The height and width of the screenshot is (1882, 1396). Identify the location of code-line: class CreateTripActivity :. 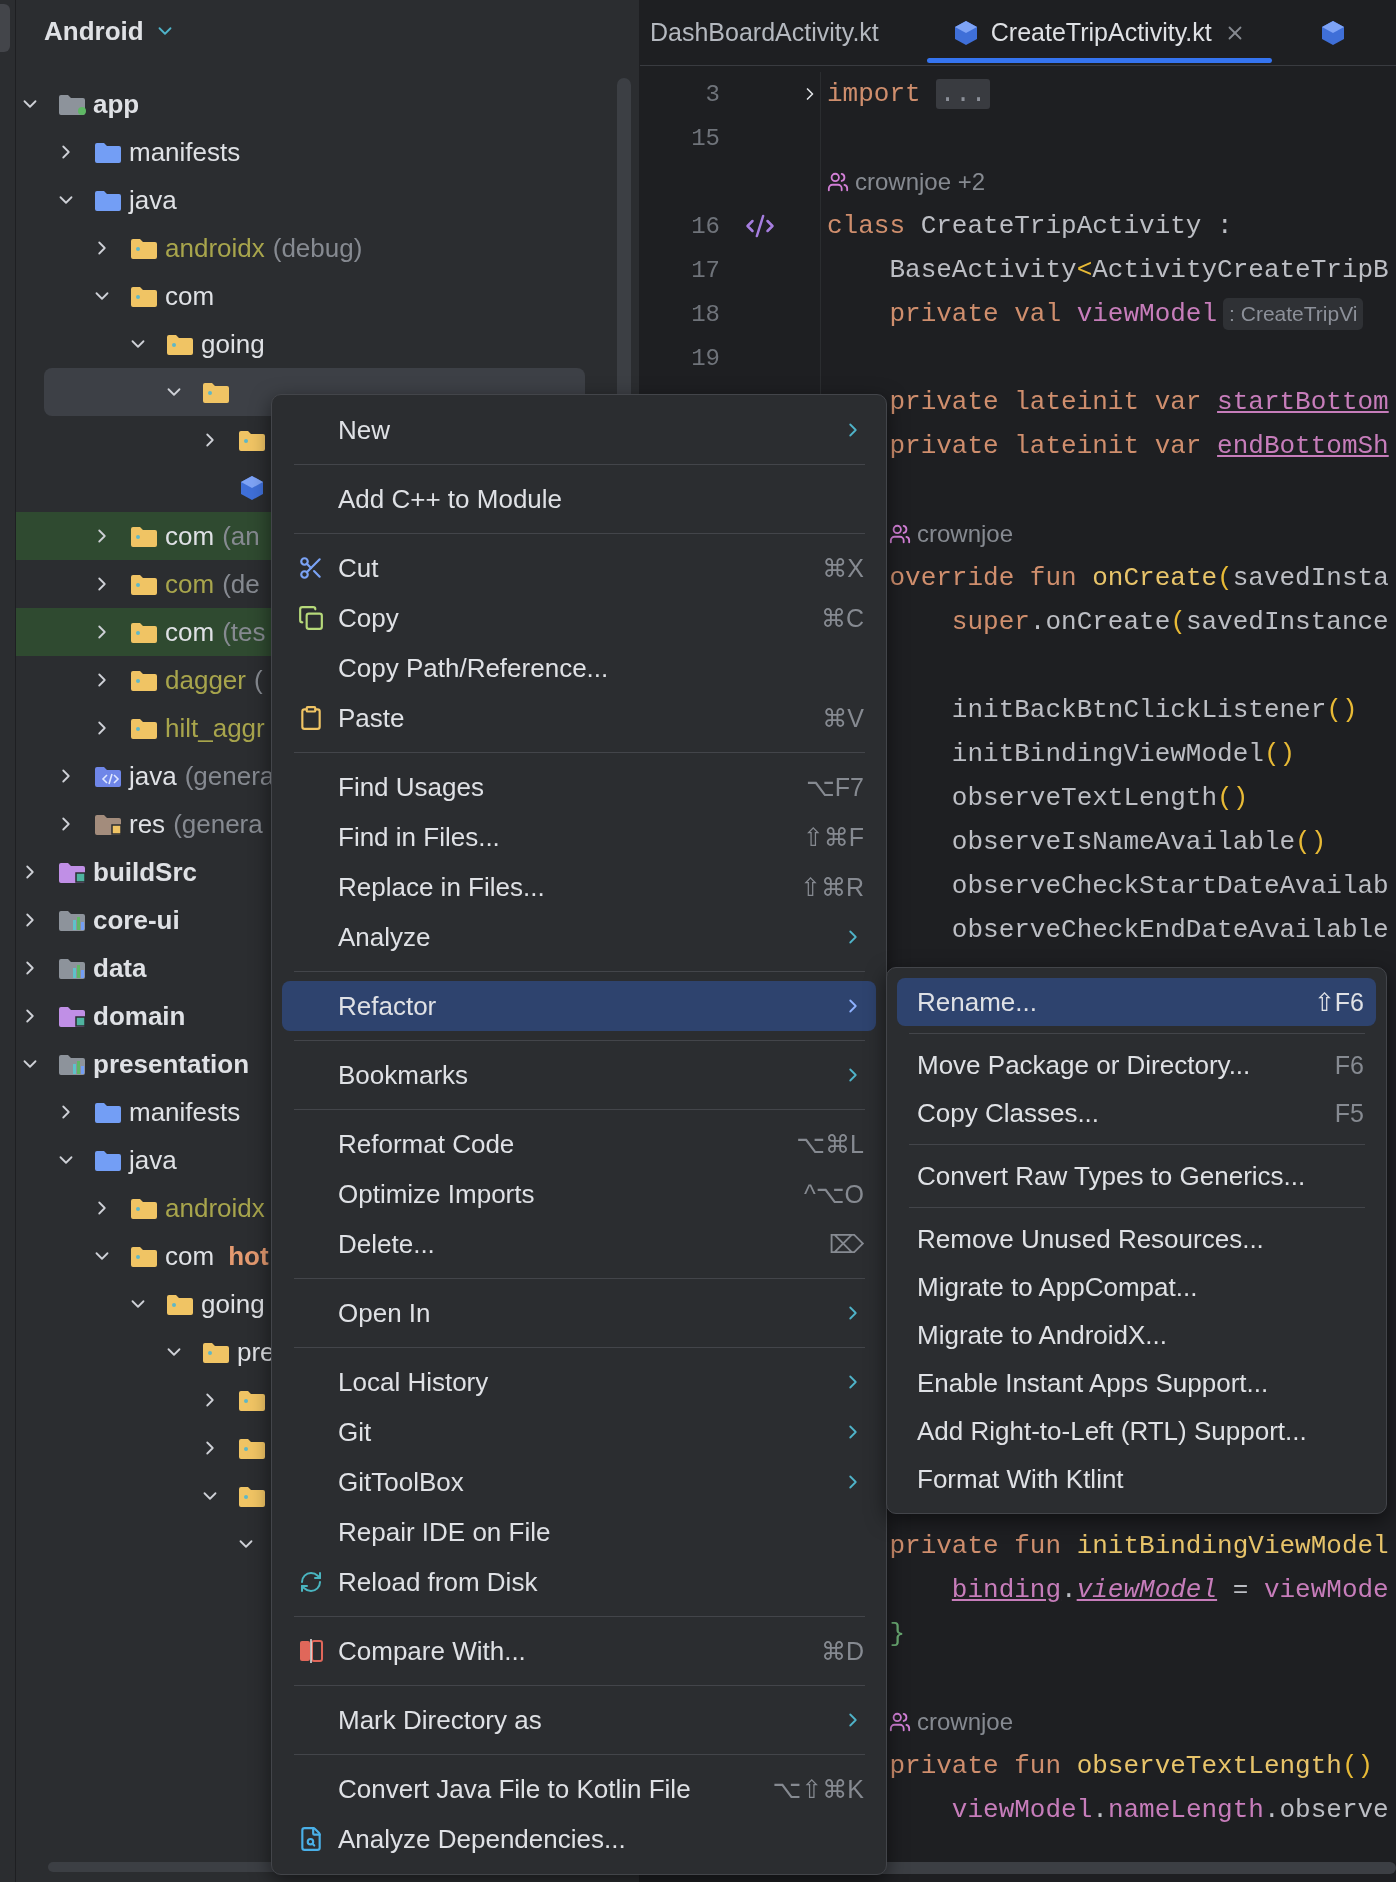
(1030, 226).